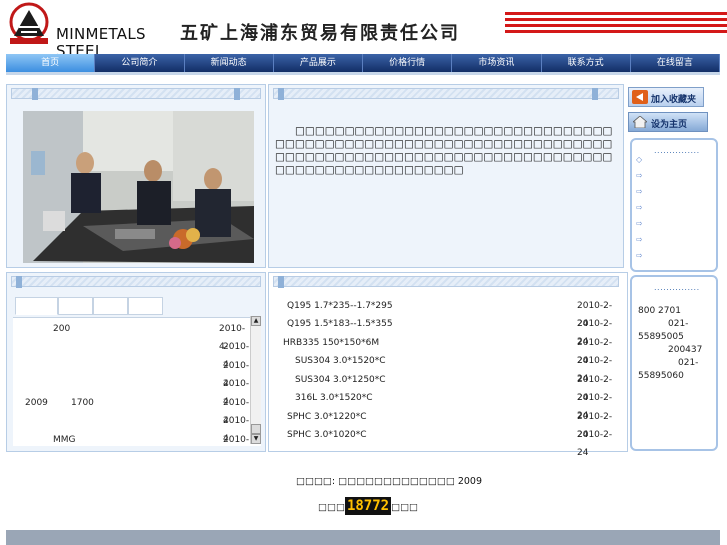 The width and height of the screenshot is (727, 545). I want to click on list-item: MMG2010-4, so click(132, 438).